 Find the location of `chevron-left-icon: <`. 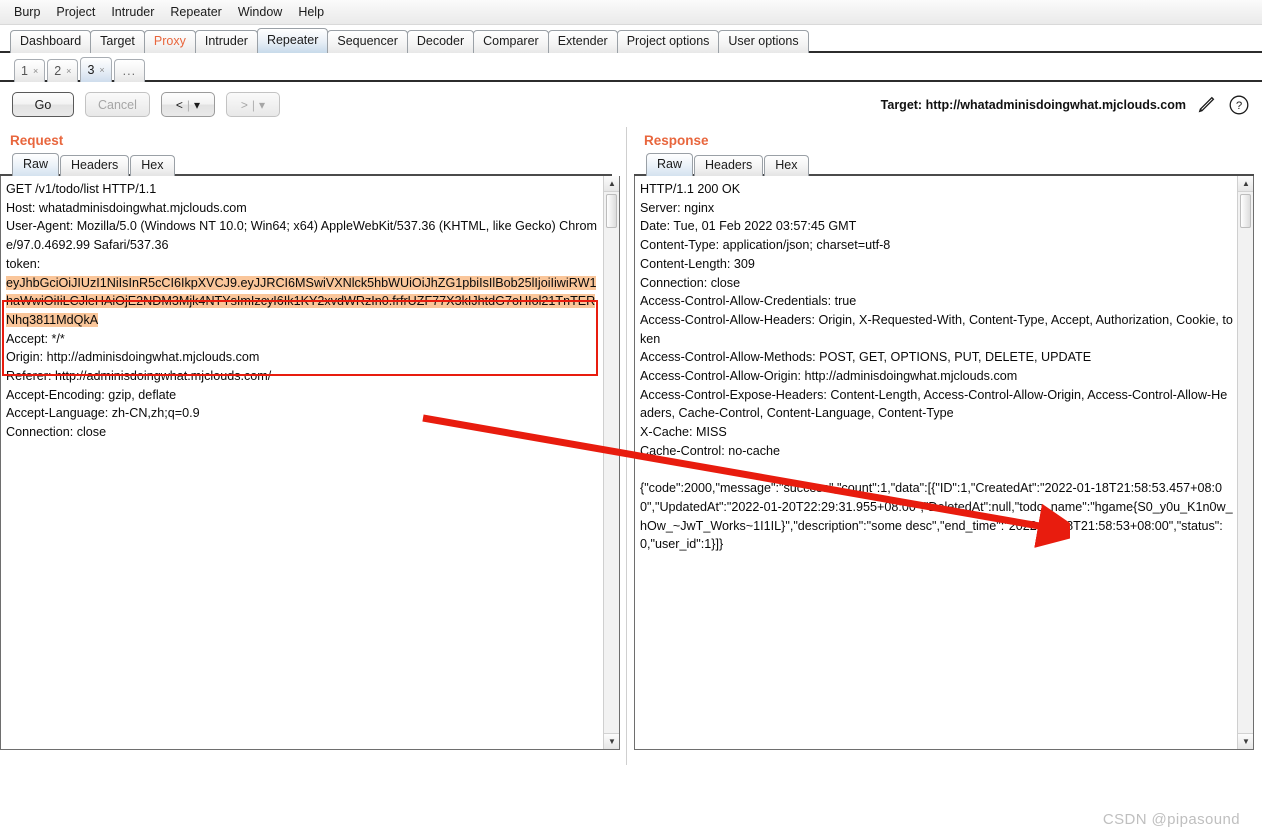

chevron-left-icon: < is located at coordinates (179, 104).